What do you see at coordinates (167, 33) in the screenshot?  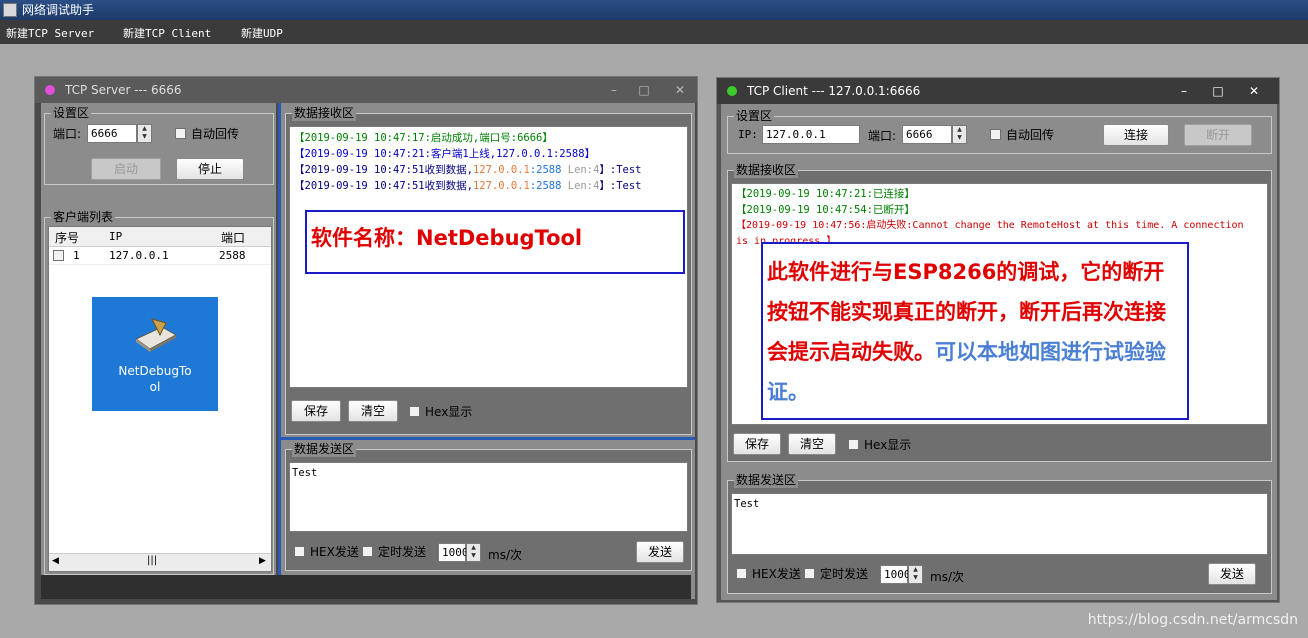 I see `menu-new-tcp-client: 新建TCP Client` at bounding box center [167, 33].